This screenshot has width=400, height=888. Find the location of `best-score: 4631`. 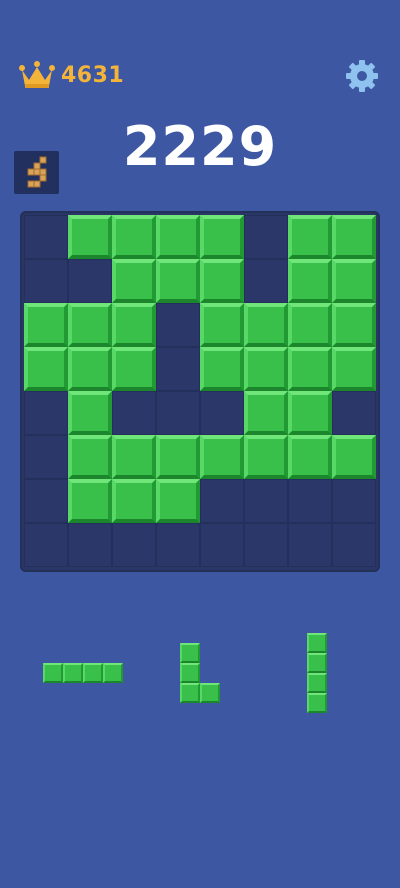

best-score: 4631 is located at coordinates (71, 75).